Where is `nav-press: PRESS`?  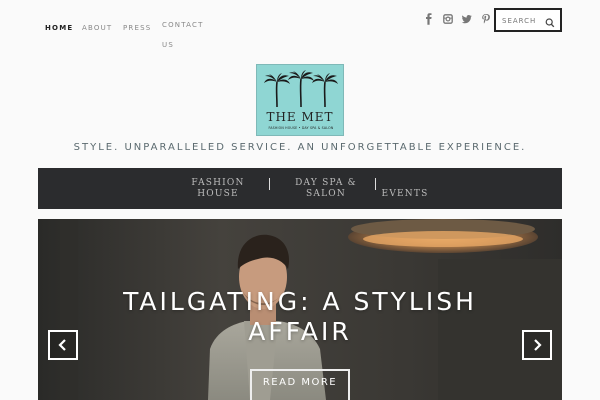
nav-press: PRESS is located at coordinates (137, 28).